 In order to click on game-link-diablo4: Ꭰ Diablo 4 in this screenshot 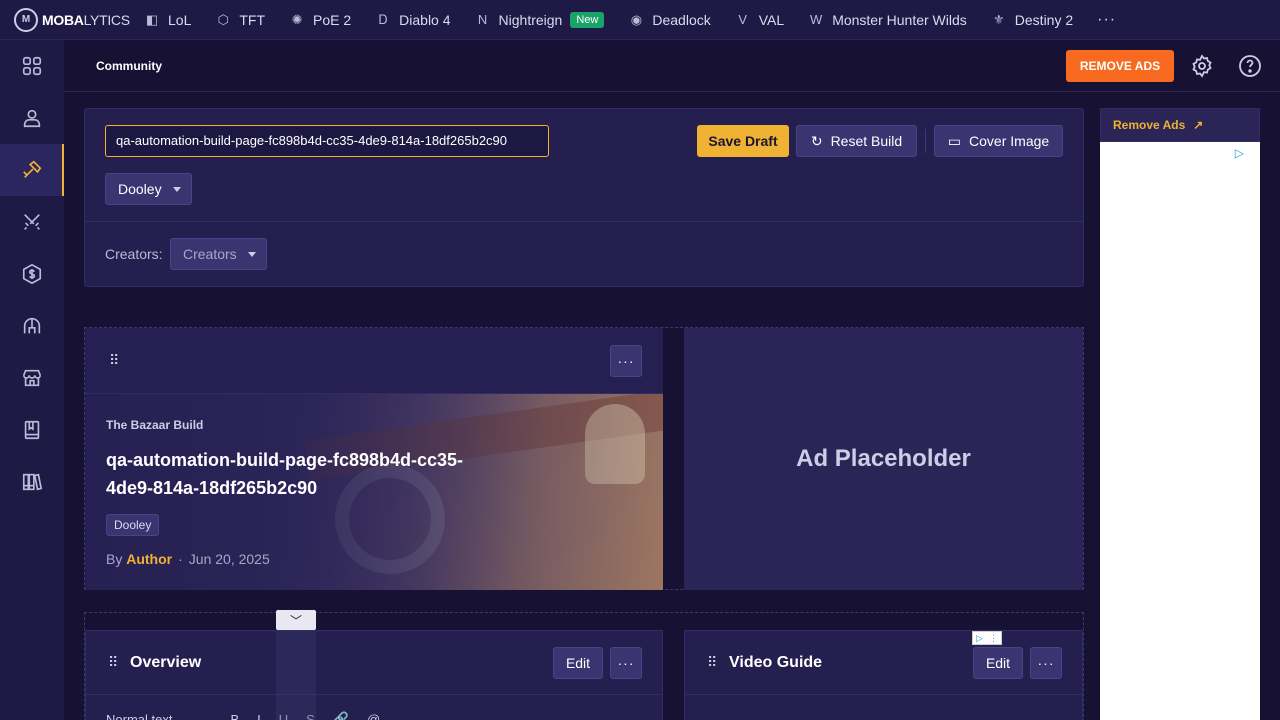, I will do `click(413, 19)`.